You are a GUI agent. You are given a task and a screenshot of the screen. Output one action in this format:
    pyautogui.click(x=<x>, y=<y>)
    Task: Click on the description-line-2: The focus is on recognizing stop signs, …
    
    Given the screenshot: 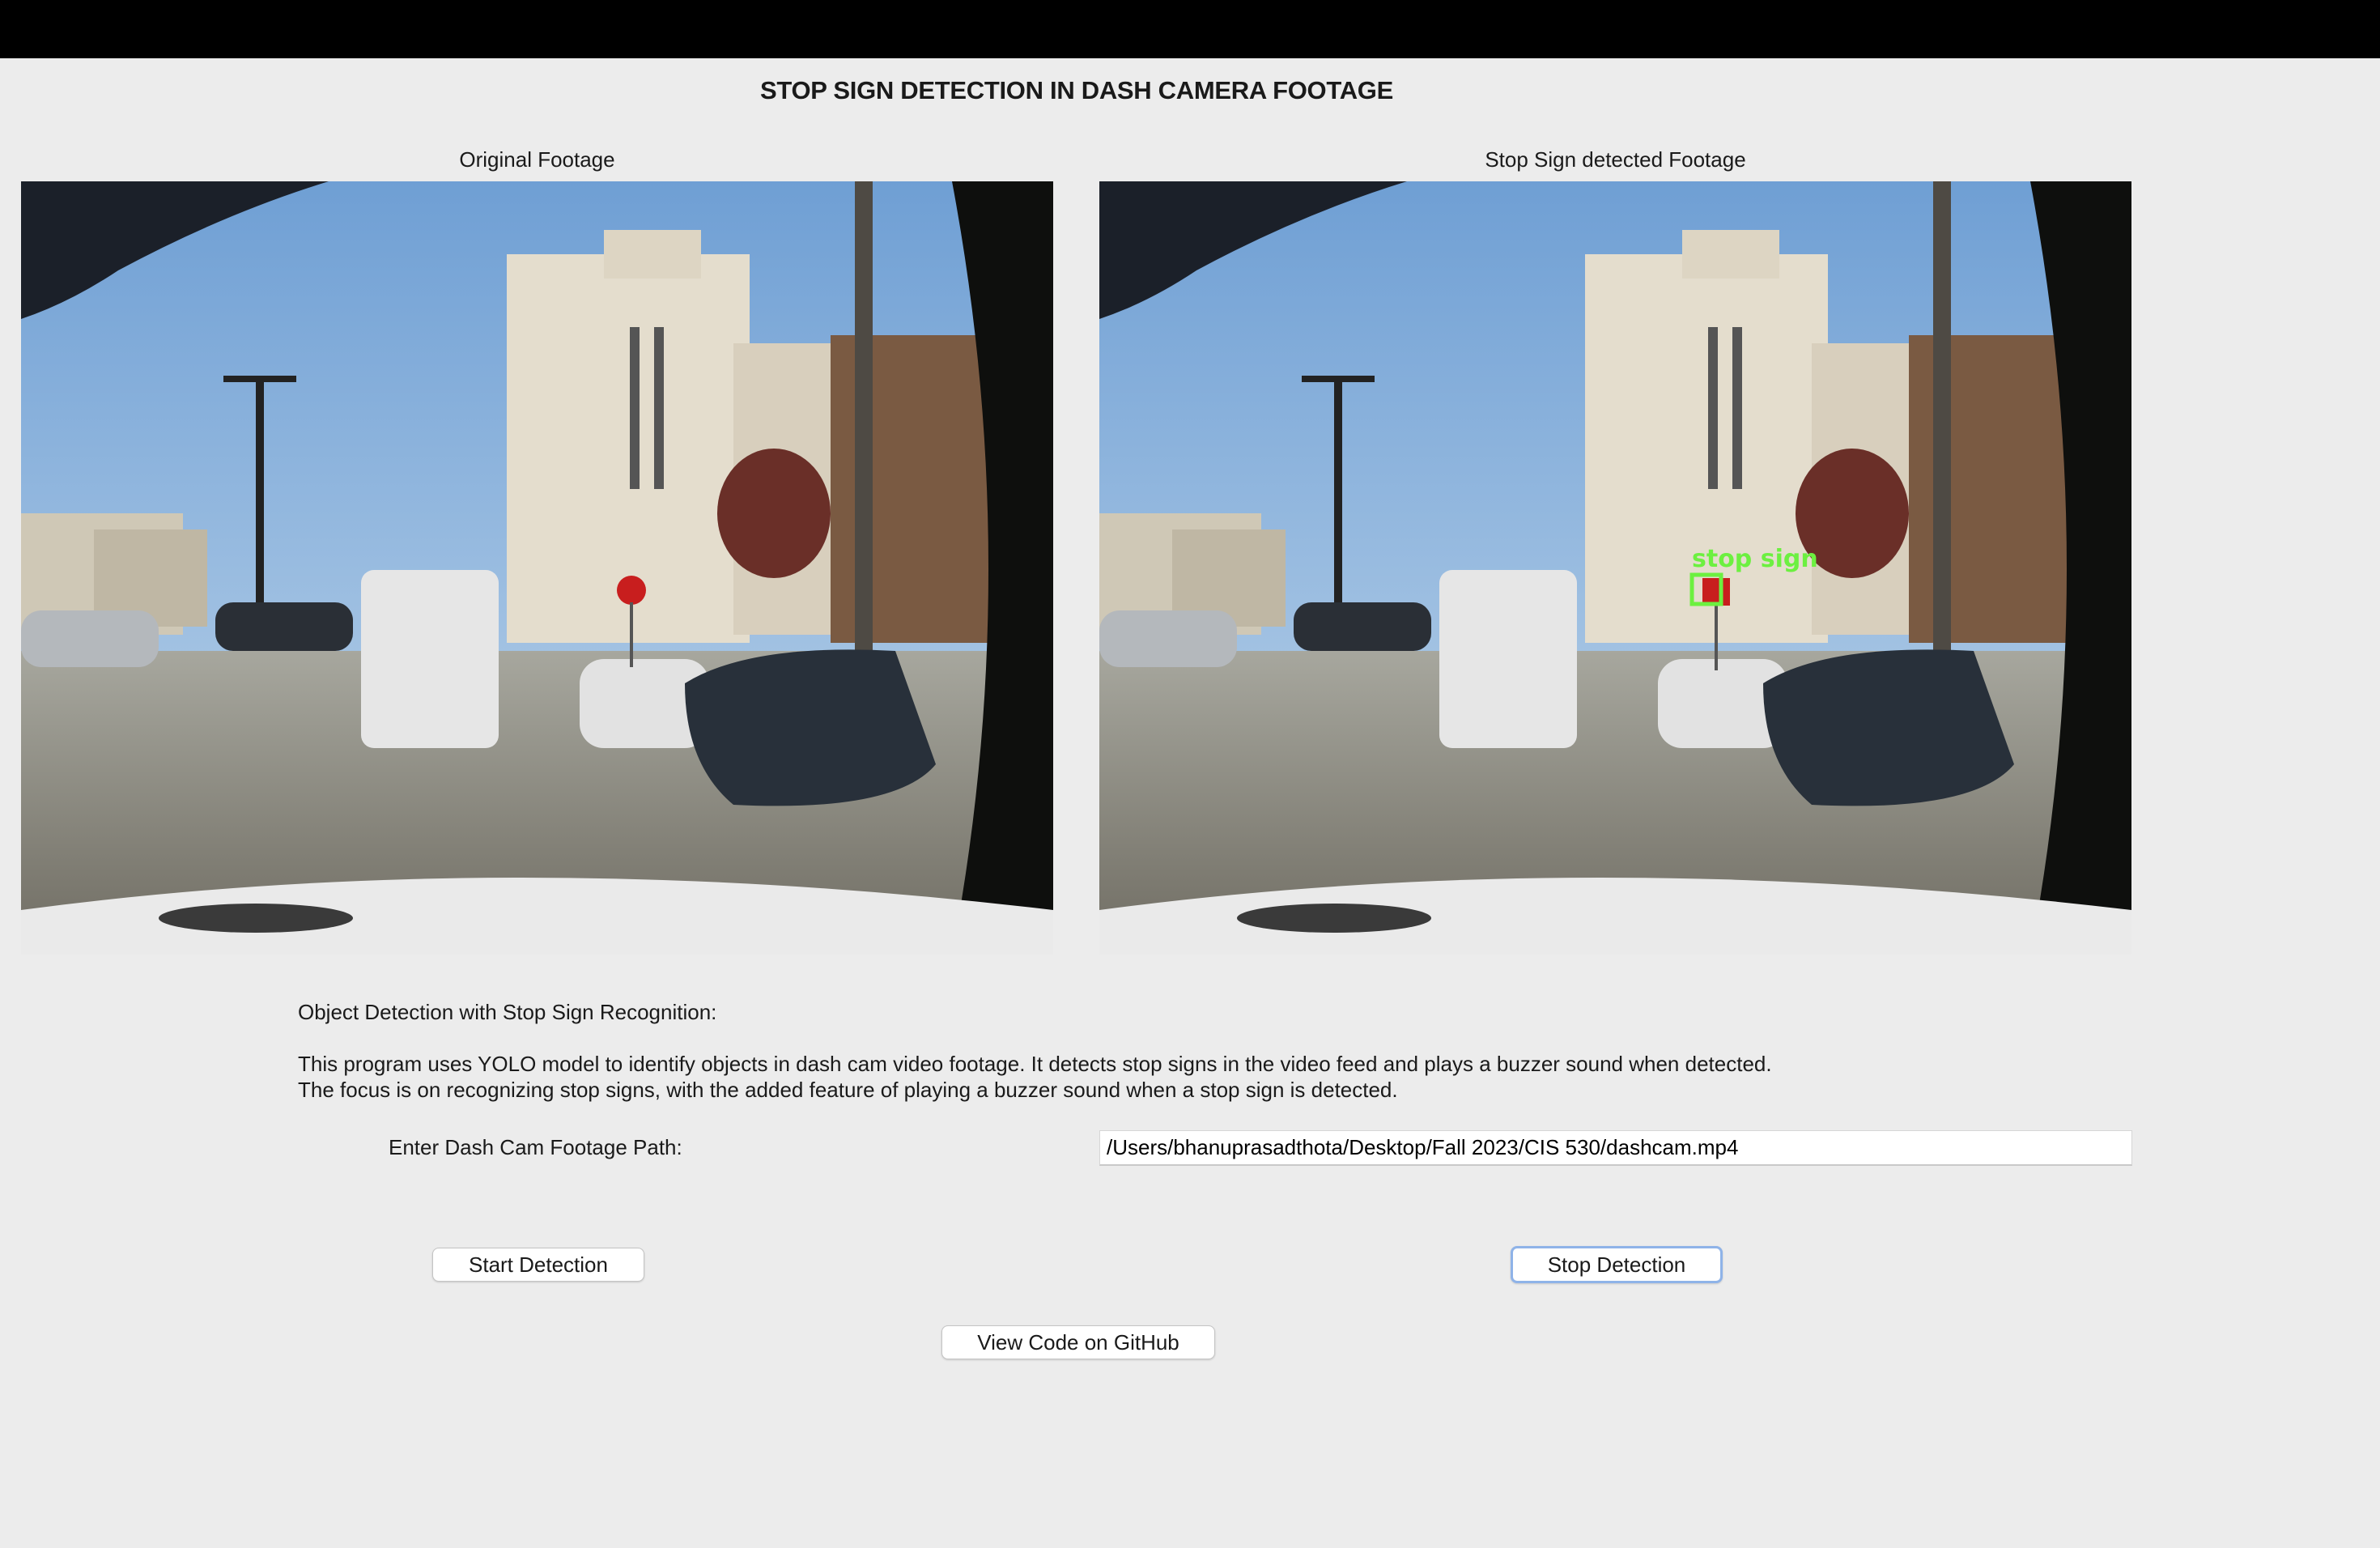 What is the action you would take?
    pyautogui.click(x=848, y=1090)
    